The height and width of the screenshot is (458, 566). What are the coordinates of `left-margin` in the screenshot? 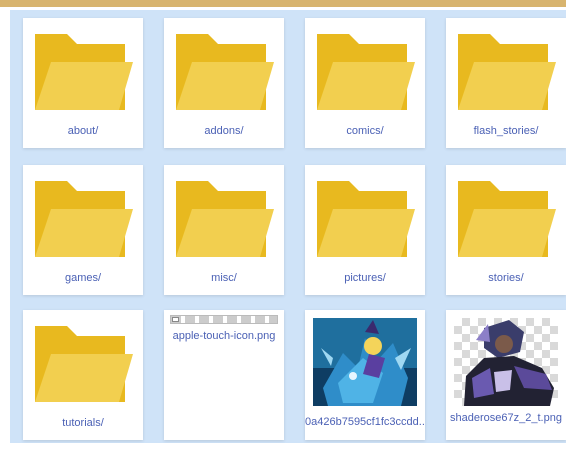 It's located at (5, 226).